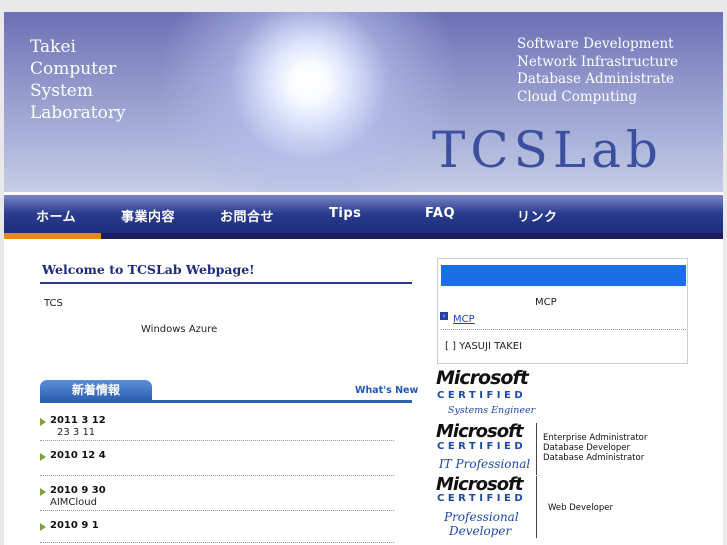 This screenshot has height=545, width=727. Describe the element at coordinates (386, 390) in the screenshot. I see `whats-new-link: What's New` at that location.